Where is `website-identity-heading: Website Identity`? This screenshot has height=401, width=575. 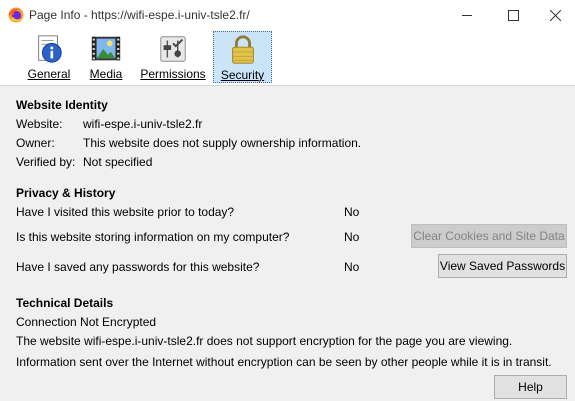
website-identity-heading: Website Identity is located at coordinates (62, 105).